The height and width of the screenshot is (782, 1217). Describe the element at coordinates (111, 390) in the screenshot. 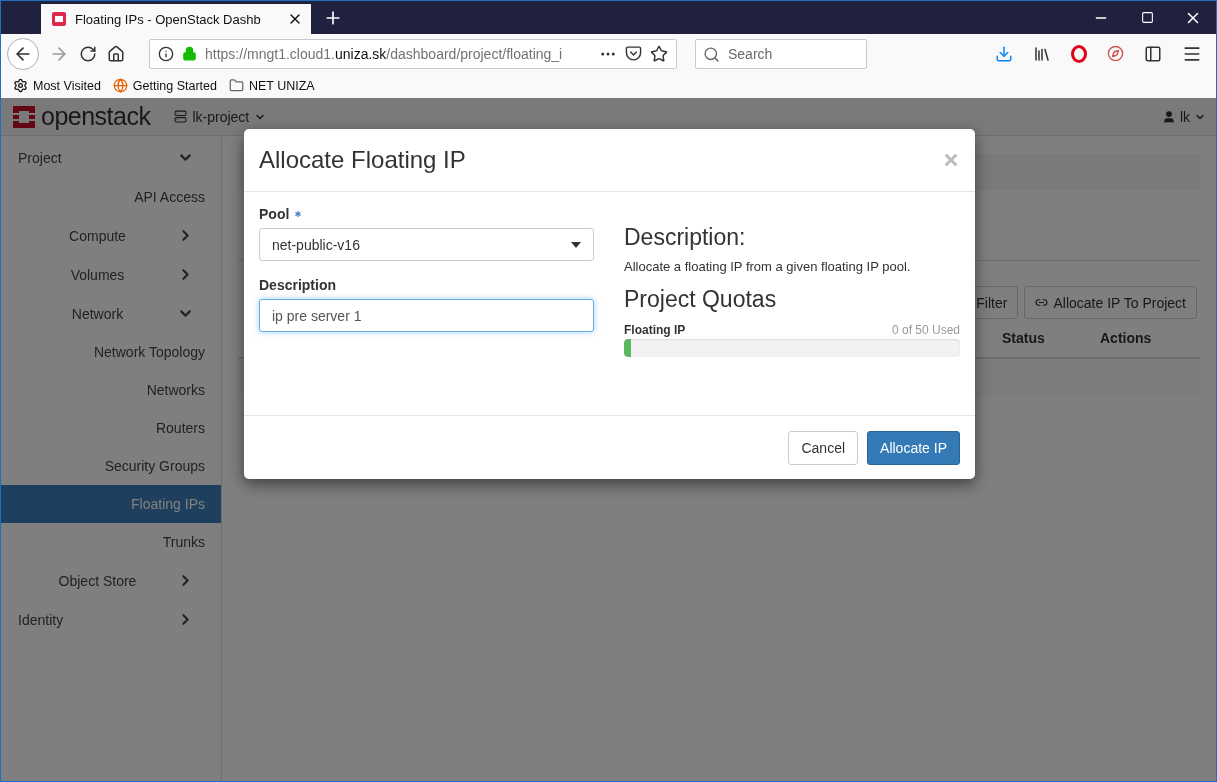

I see `sidebar-item: Networks` at that location.